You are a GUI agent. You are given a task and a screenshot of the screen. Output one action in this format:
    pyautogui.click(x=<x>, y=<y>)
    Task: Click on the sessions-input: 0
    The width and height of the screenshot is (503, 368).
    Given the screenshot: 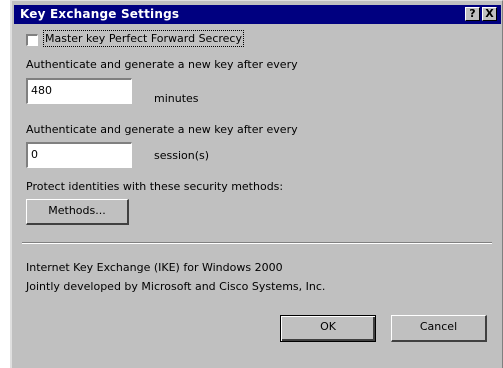 What is the action you would take?
    pyautogui.click(x=79, y=155)
    